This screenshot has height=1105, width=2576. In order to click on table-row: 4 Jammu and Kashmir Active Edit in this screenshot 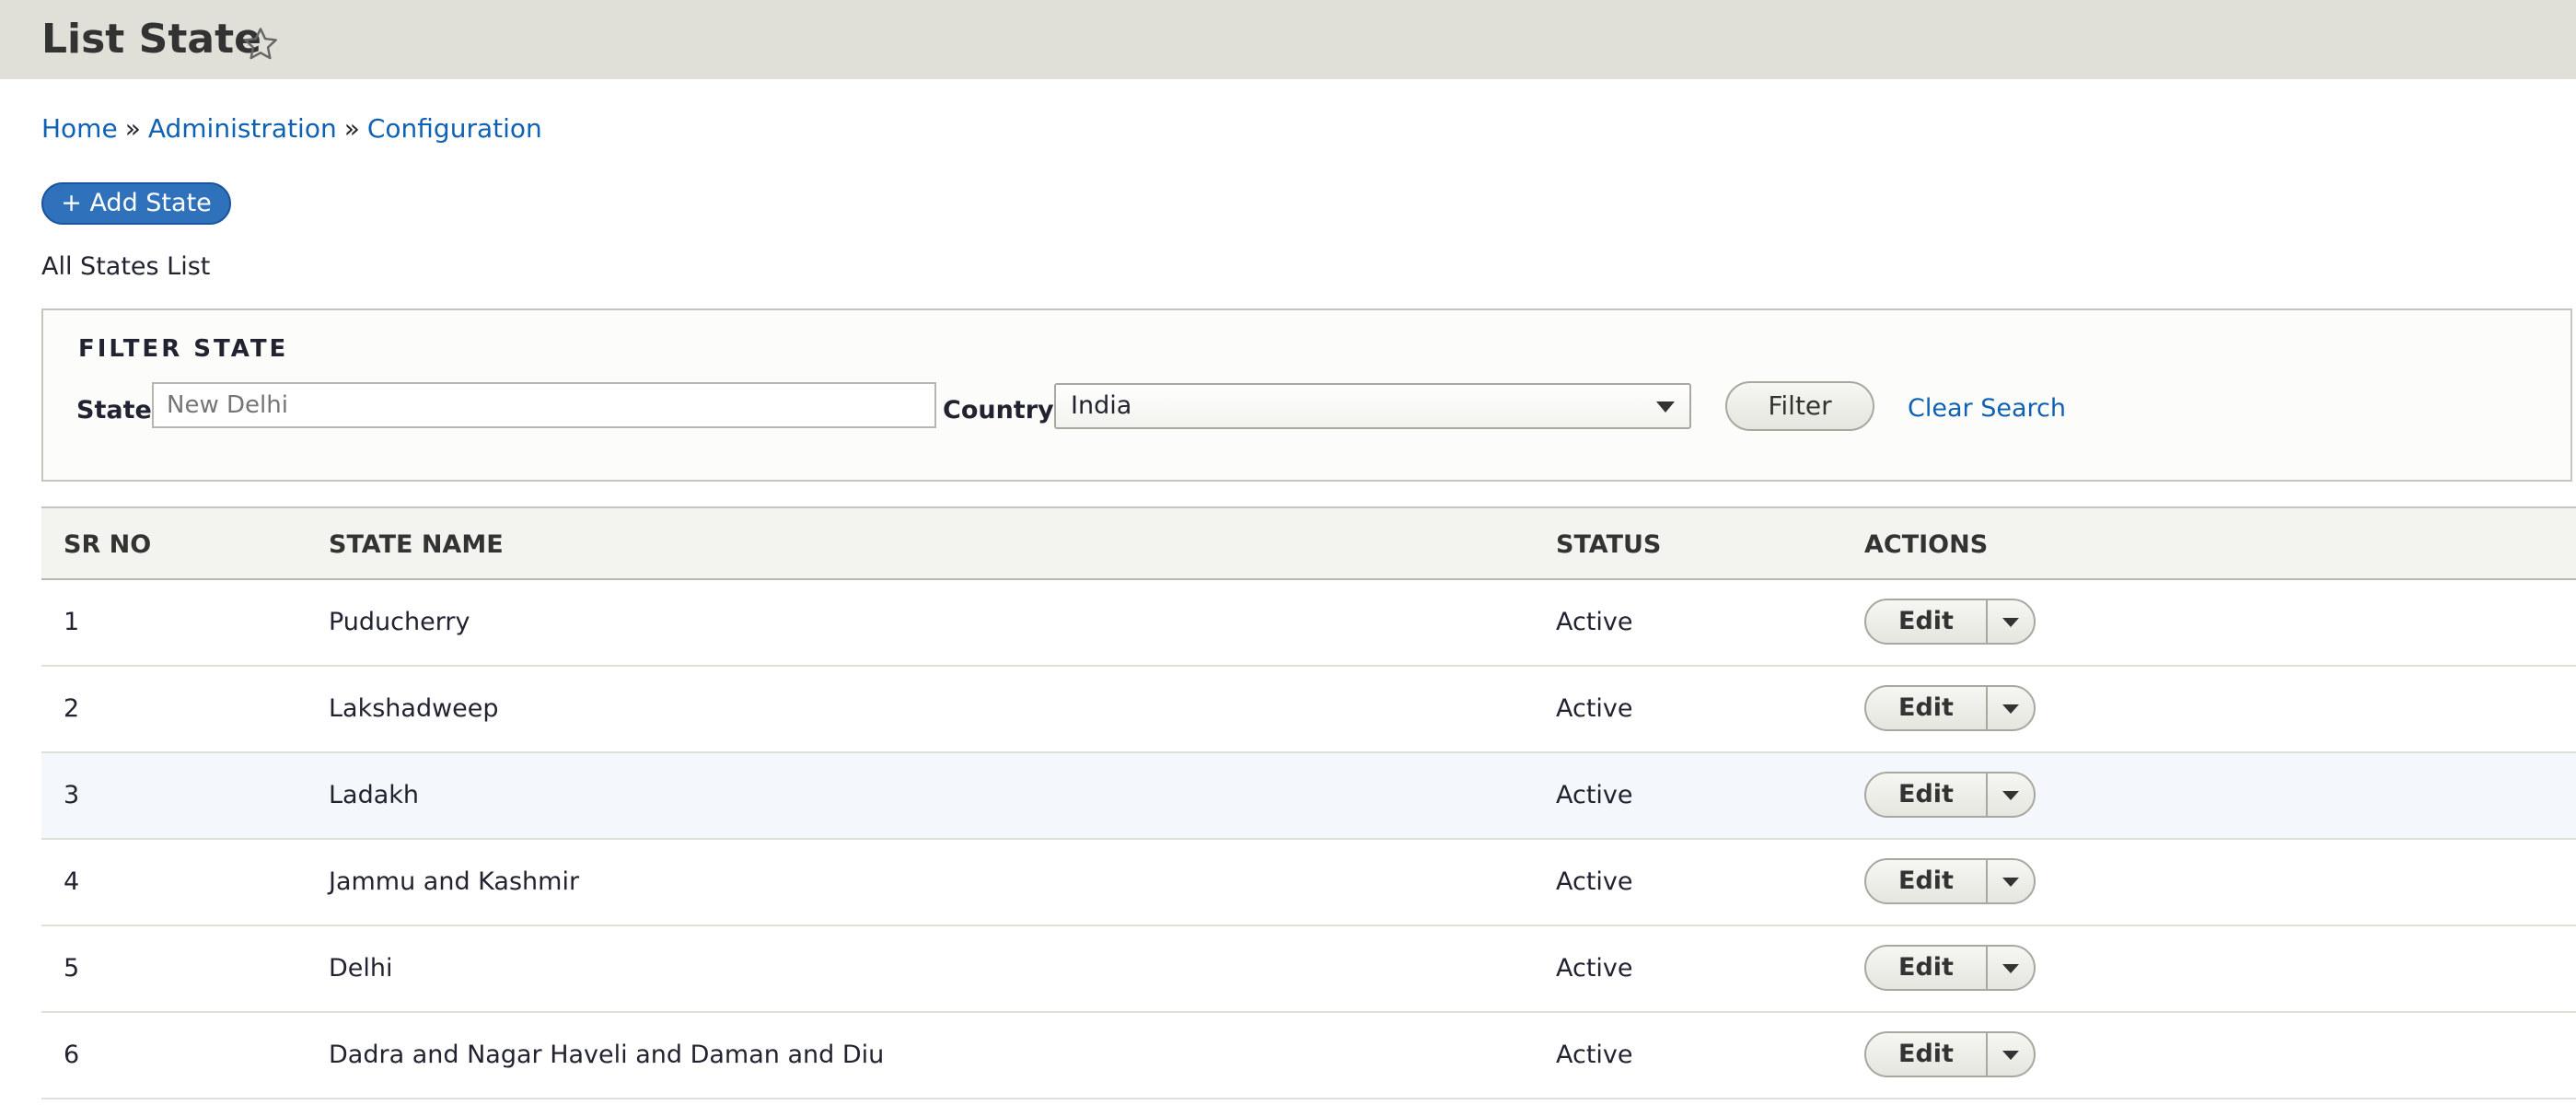, I will do `click(1308, 883)`.